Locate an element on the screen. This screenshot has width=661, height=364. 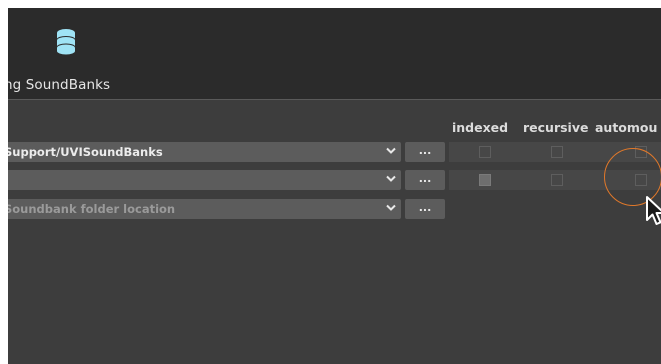
mouse-pointer-icon is located at coordinates (653, 210).